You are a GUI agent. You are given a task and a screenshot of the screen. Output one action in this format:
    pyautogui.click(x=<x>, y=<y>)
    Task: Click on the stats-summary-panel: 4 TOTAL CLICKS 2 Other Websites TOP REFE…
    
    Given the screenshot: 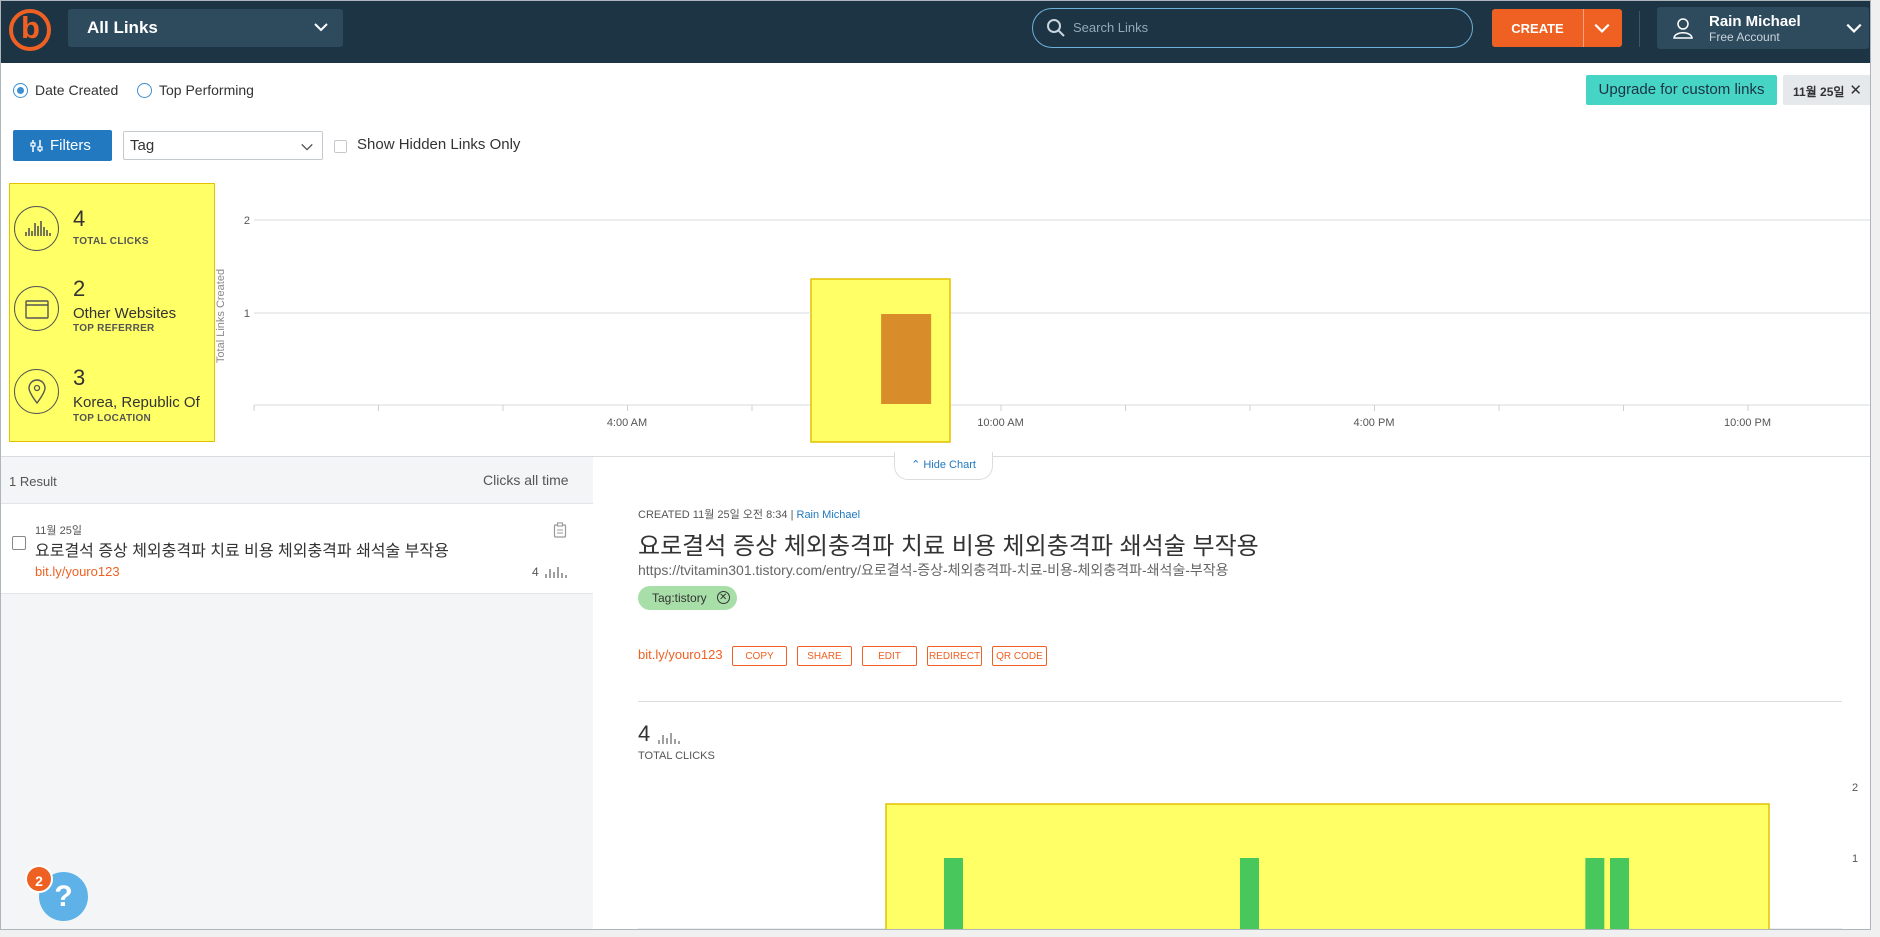 What is the action you would take?
    pyautogui.click(x=112, y=312)
    